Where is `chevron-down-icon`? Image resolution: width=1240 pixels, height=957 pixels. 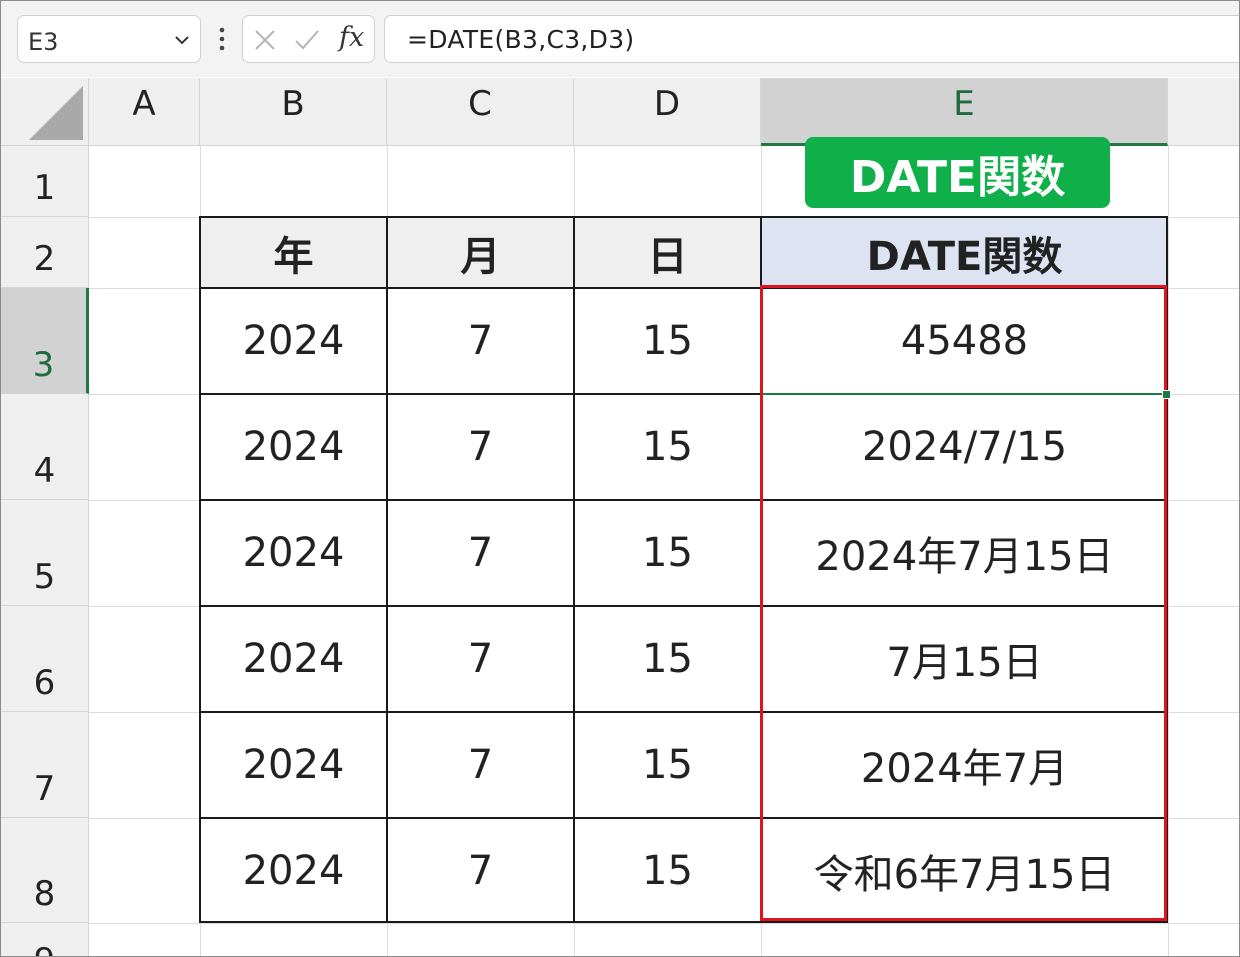 chevron-down-icon is located at coordinates (182, 40).